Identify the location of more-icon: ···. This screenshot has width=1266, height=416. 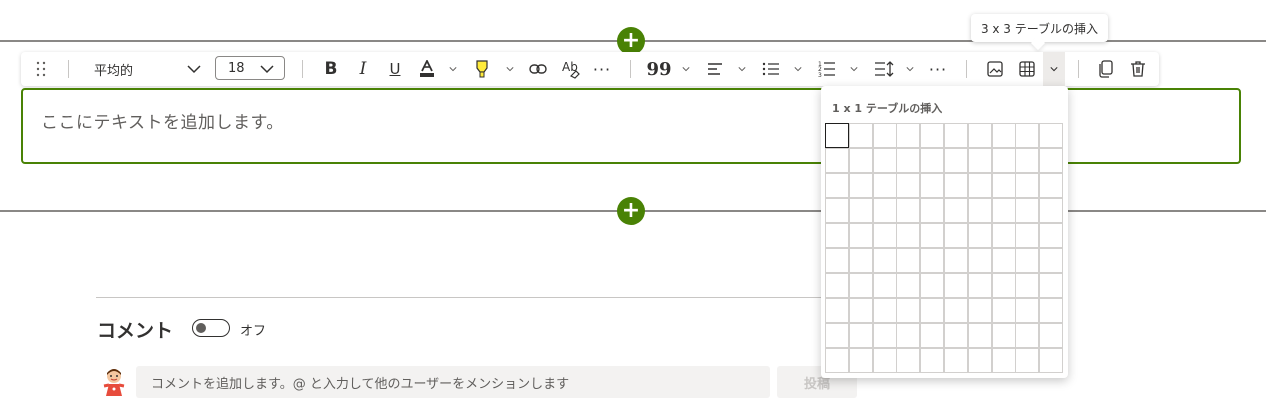
(938, 69).